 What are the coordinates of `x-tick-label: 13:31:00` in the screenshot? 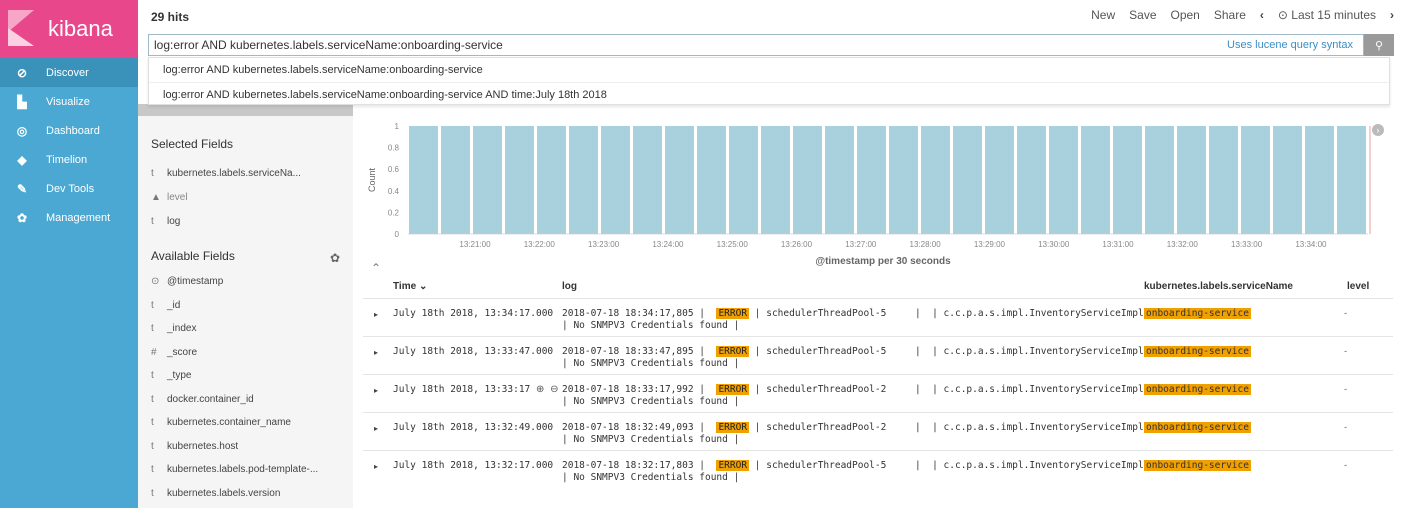 It's located at (1118, 244).